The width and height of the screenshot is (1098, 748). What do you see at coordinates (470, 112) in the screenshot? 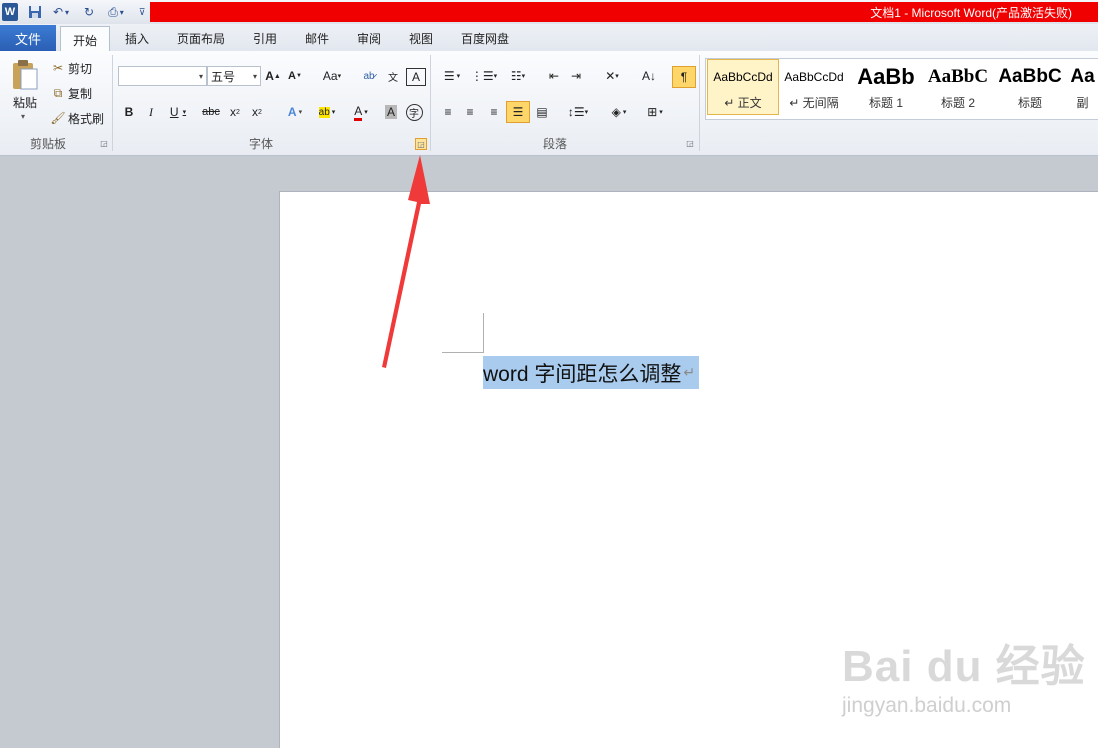
I see `align-center-icon: ≡` at bounding box center [470, 112].